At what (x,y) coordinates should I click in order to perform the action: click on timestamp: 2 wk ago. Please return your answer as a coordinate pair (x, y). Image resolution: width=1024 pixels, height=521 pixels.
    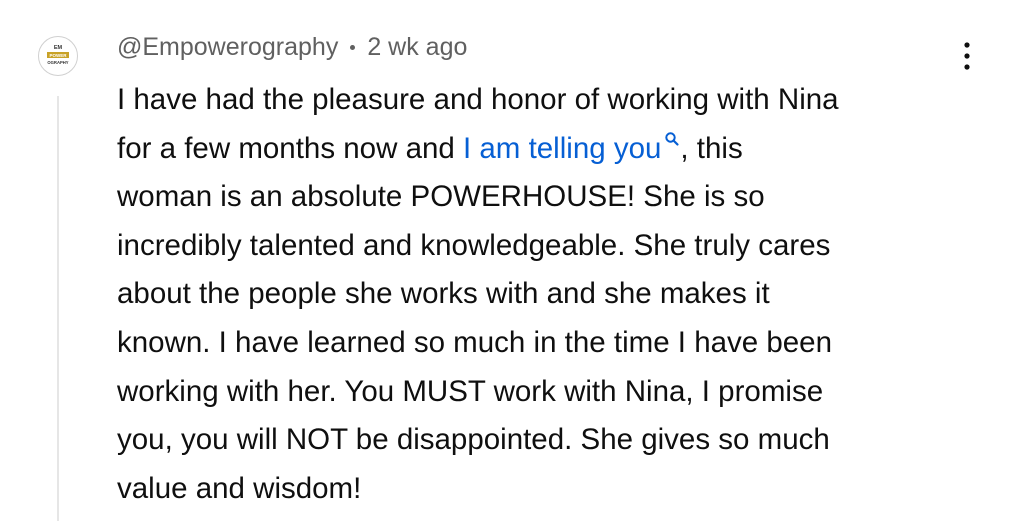
    Looking at the image, I should click on (417, 47).